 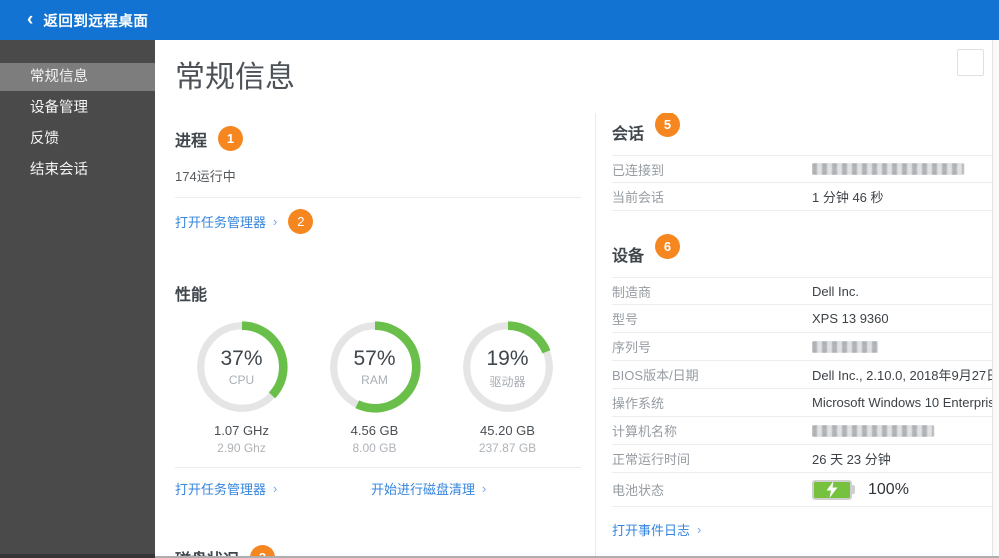 I want to click on sidebar-item: 常规信息, so click(x=77, y=77).